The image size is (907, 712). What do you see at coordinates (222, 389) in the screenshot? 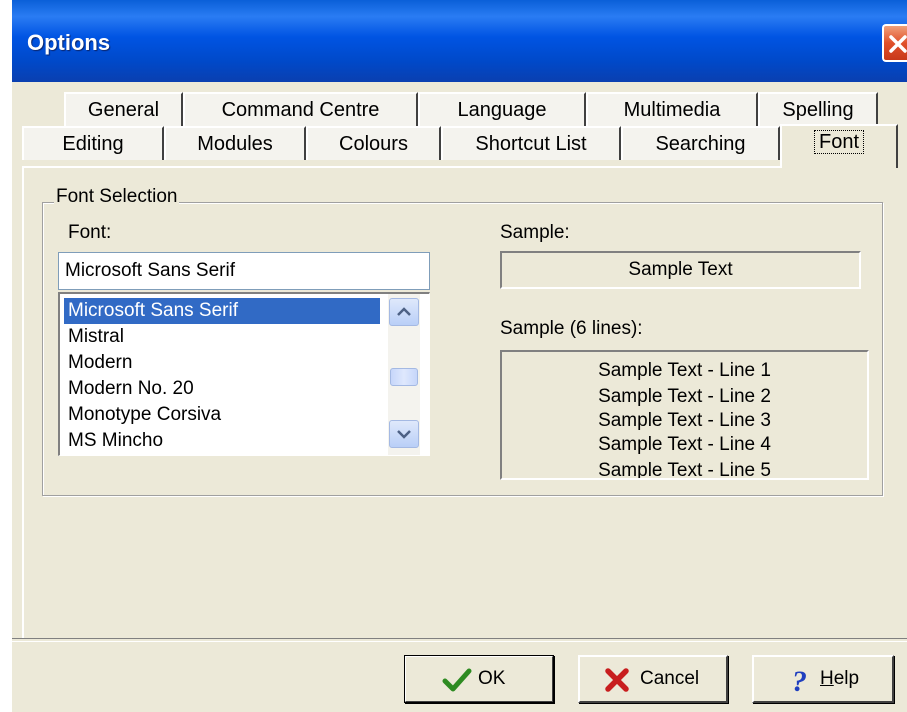
I see `list-item: Modern No. 20` at bounding box center [222, 389].